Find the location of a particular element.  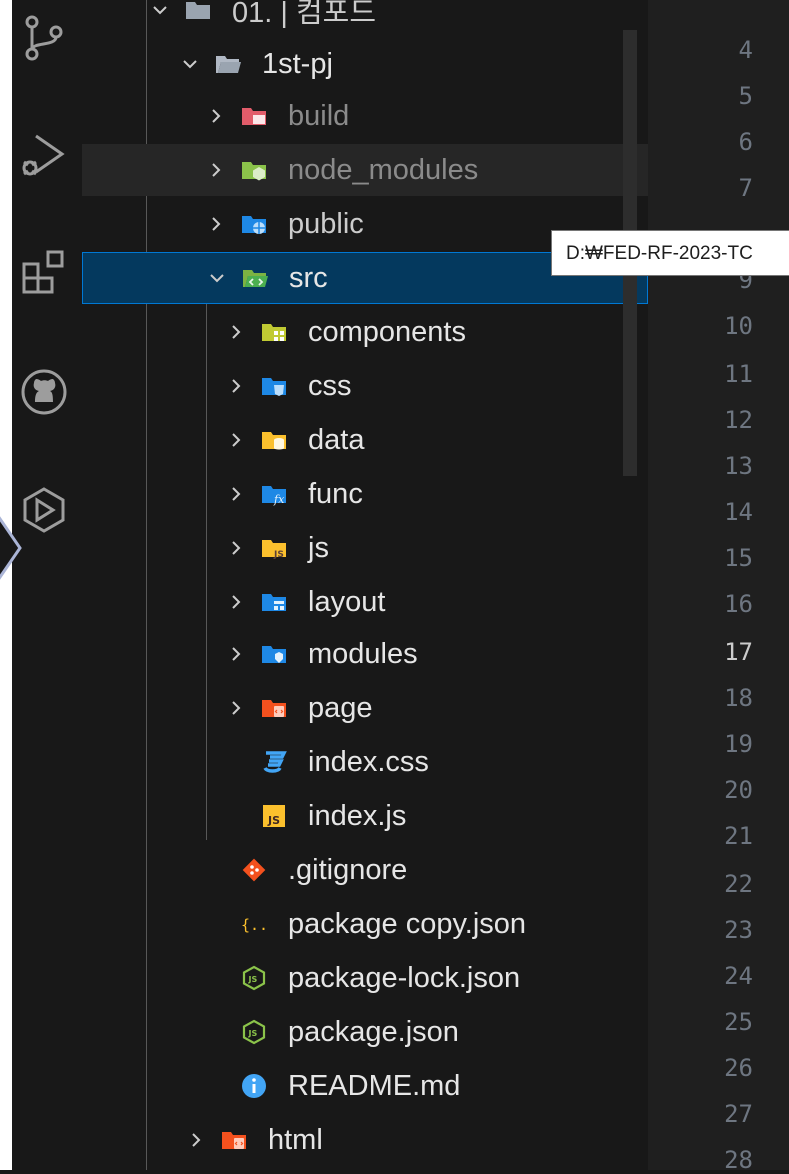

folder-open-icon is located at coordinates (228, 64).